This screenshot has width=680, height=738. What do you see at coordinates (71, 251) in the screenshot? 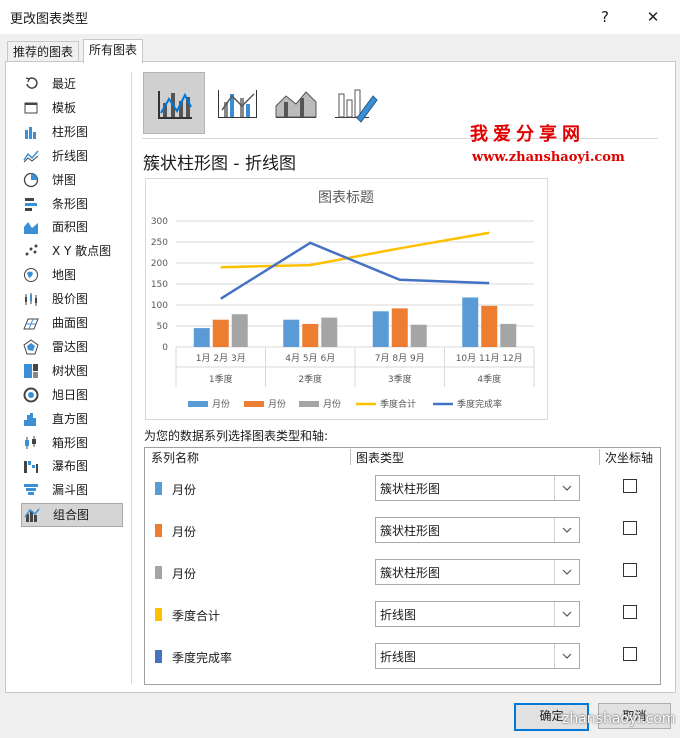
I see `sidebar-item-scatter-chart: X Y 散点图` at bounding box center [71, 251].